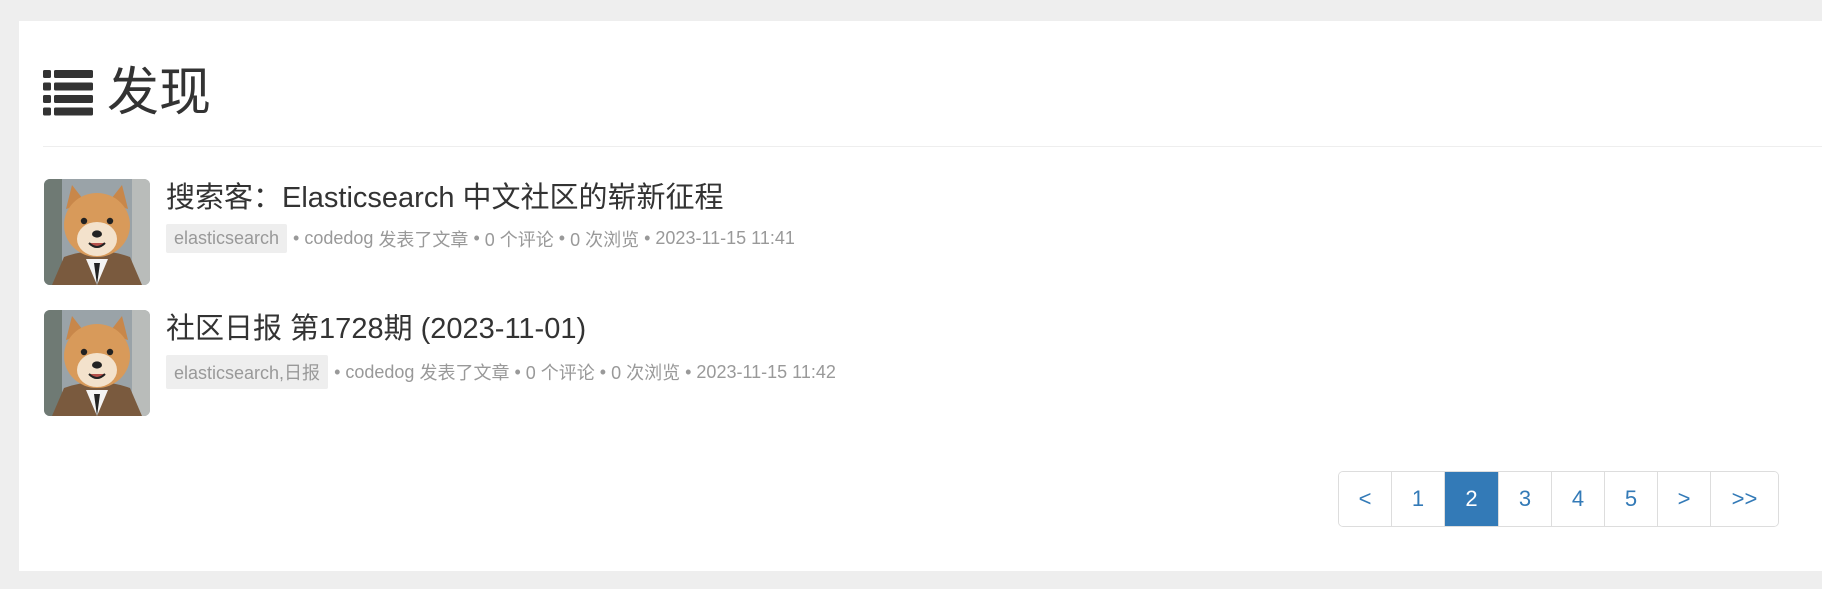 The width and height of the screenshot is (1822, 589). Describe the element at coordinates (1577, 499) in the screenshot. I see `page-4-button: 4` at that location.